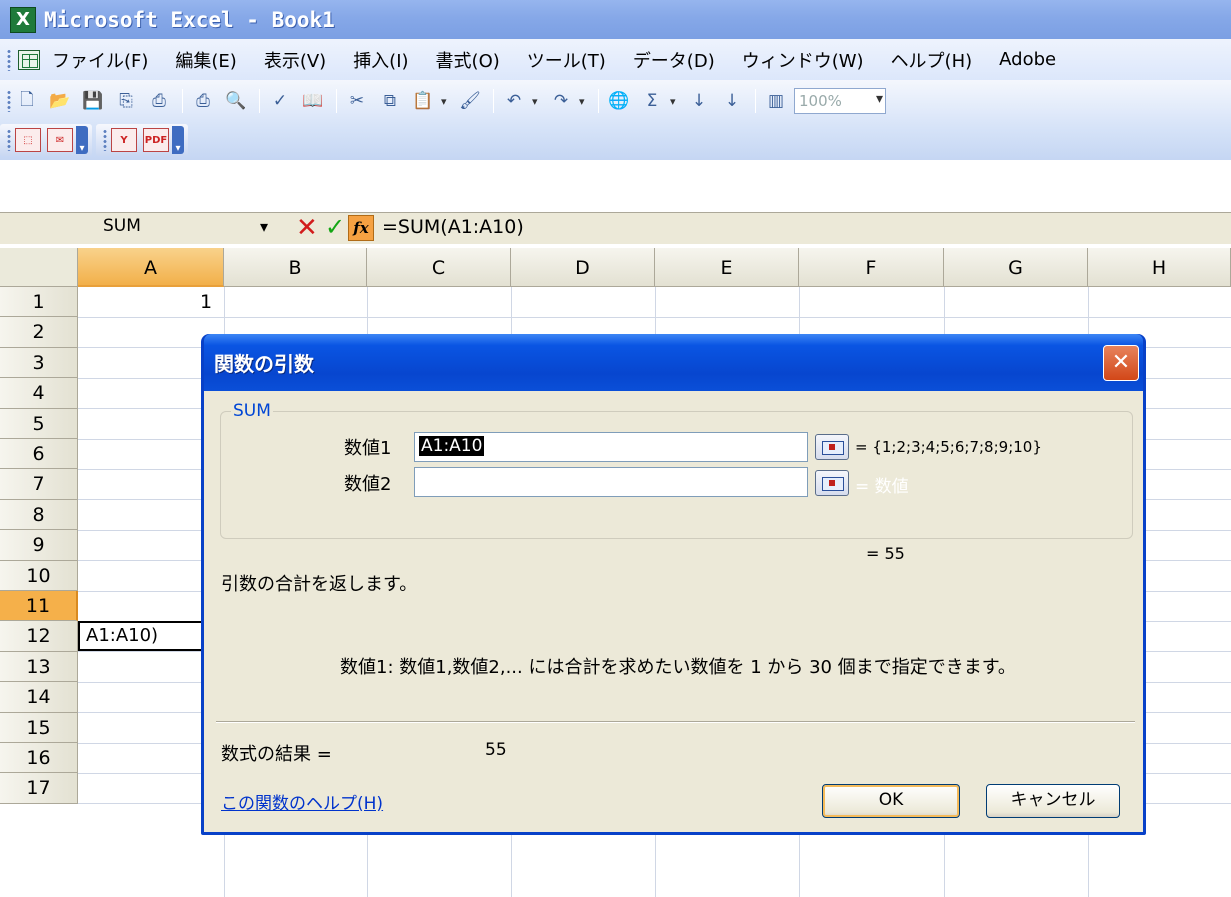 The image size is (1231, 897). Describe the element at coordinates (142, 140) in the screenshot. I see `pdf-toolbar-group-2: Y PDF ▾` at that location.